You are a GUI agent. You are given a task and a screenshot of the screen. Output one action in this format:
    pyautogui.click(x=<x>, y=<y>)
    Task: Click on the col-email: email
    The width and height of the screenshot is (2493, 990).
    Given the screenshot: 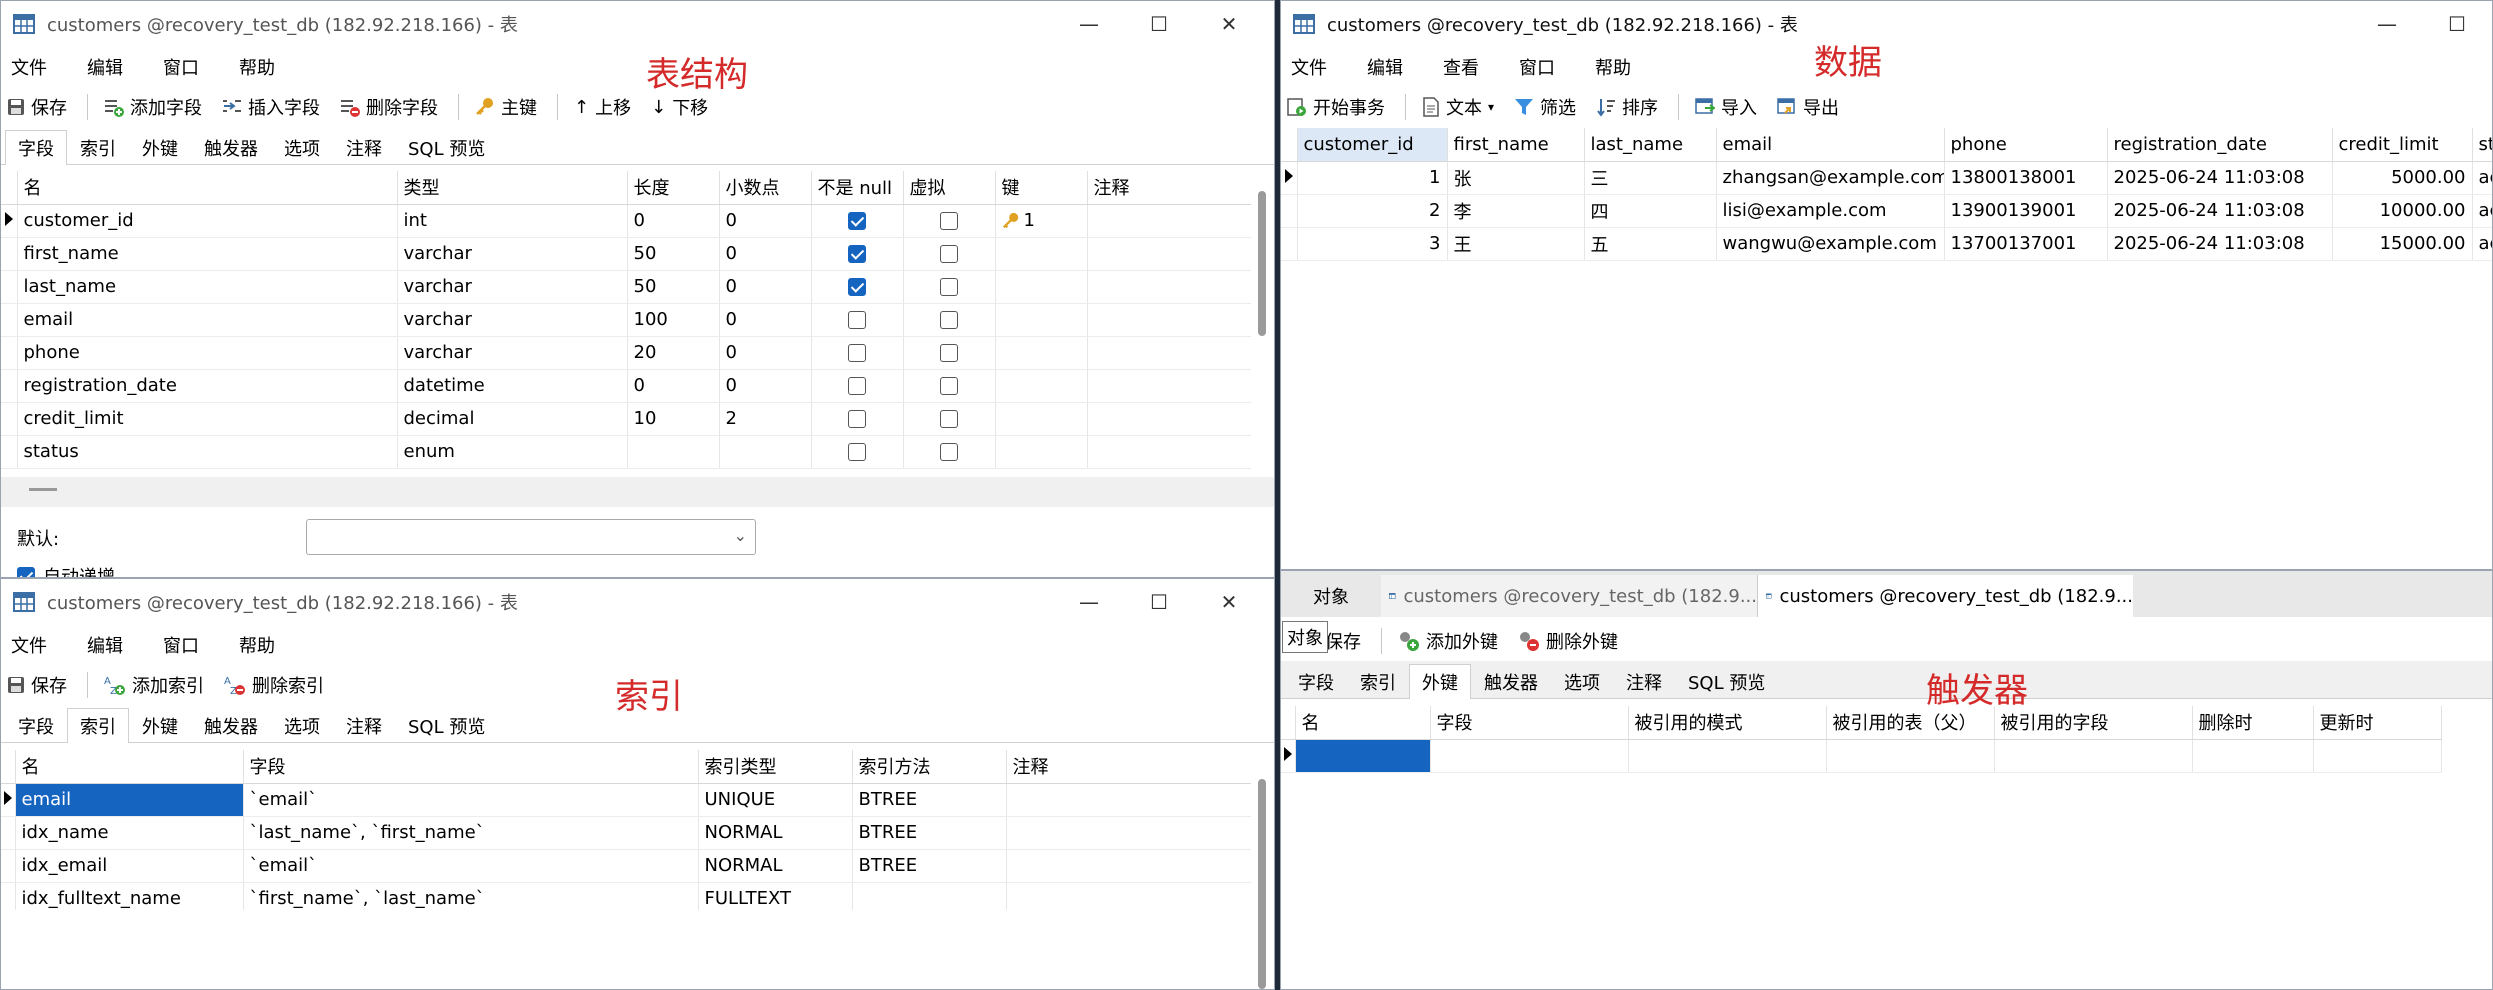 What is the action you would take?
    pyautogui.click(x=1830, y=145)
    